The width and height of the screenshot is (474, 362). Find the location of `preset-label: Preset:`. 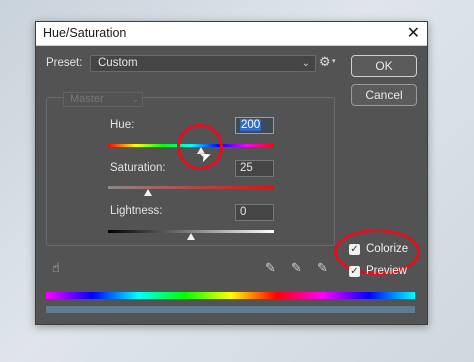

preset-label: Preset: is located at coordinates (64, 63).